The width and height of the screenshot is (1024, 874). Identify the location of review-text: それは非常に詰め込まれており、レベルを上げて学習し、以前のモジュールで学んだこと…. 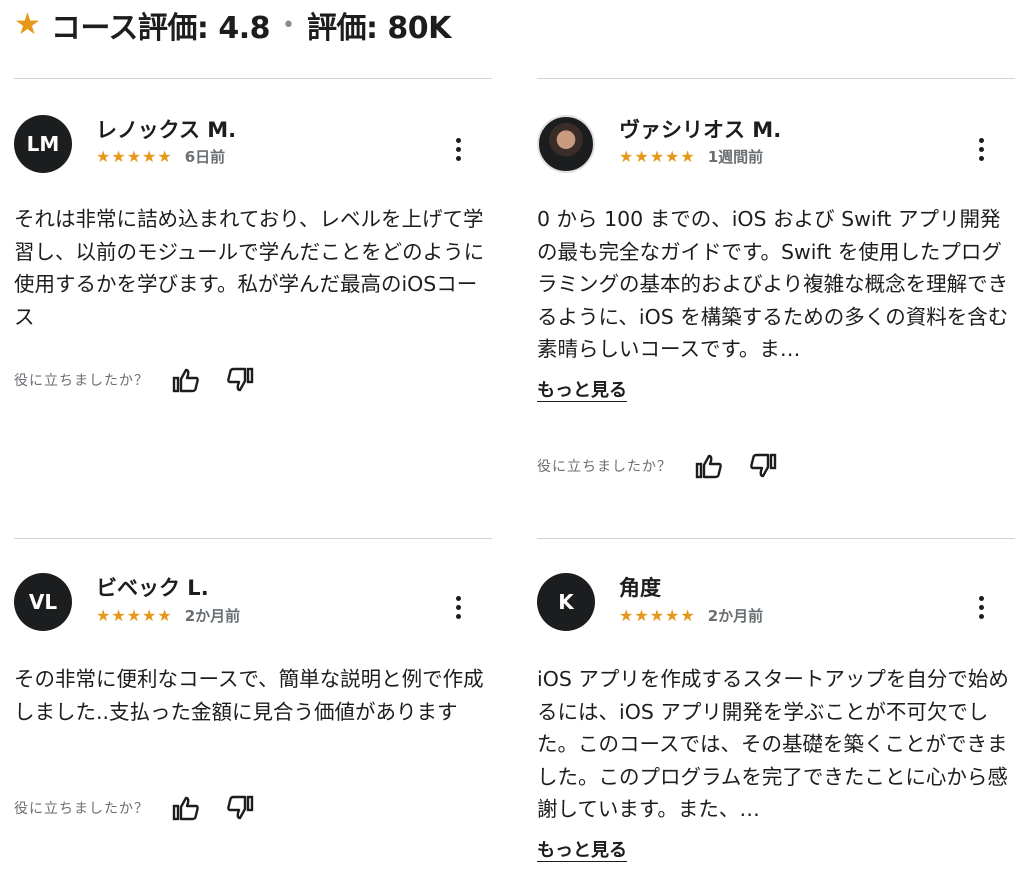
(249, 268).